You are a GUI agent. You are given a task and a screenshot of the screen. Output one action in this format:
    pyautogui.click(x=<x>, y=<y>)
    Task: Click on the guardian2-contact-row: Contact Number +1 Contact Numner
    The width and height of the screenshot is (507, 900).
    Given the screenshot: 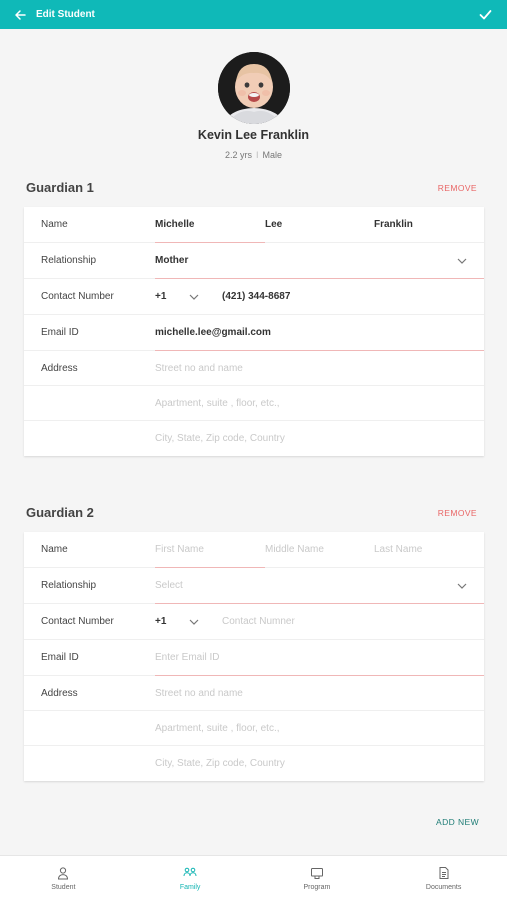 What is the action you would take?
    pyautogui.click(x=254, y=622)
    